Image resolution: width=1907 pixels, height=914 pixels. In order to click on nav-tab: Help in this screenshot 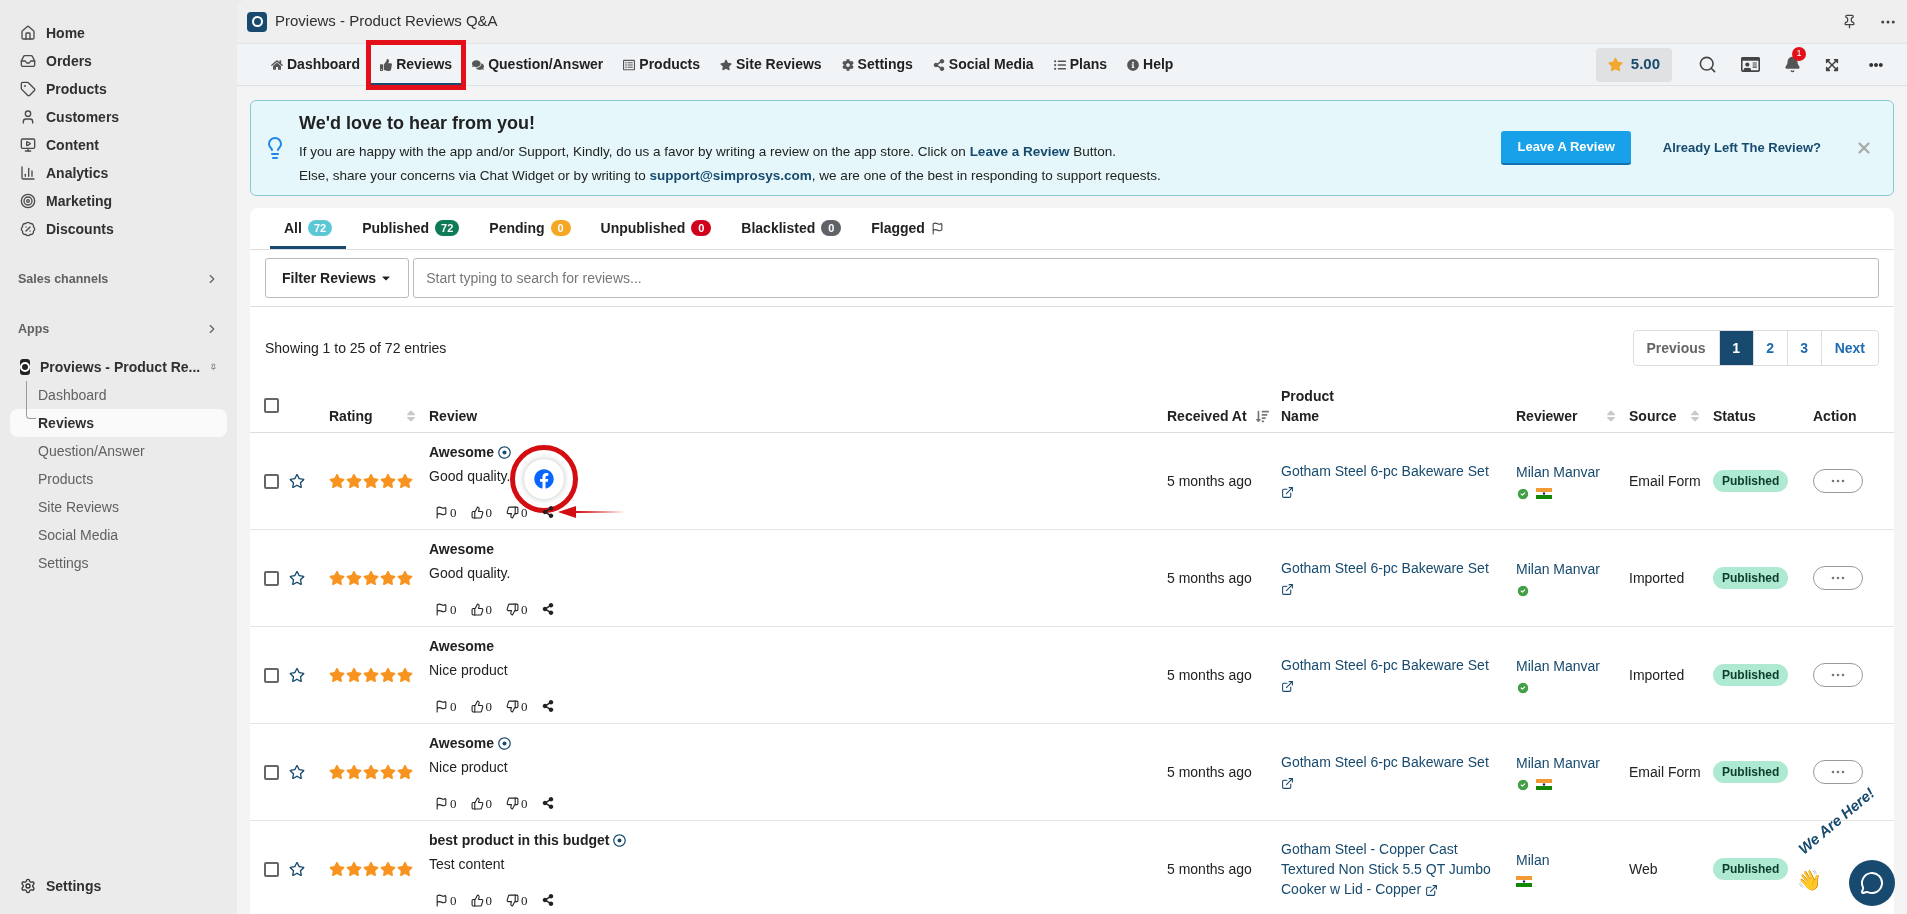, I will do `click(1150, 64)`.